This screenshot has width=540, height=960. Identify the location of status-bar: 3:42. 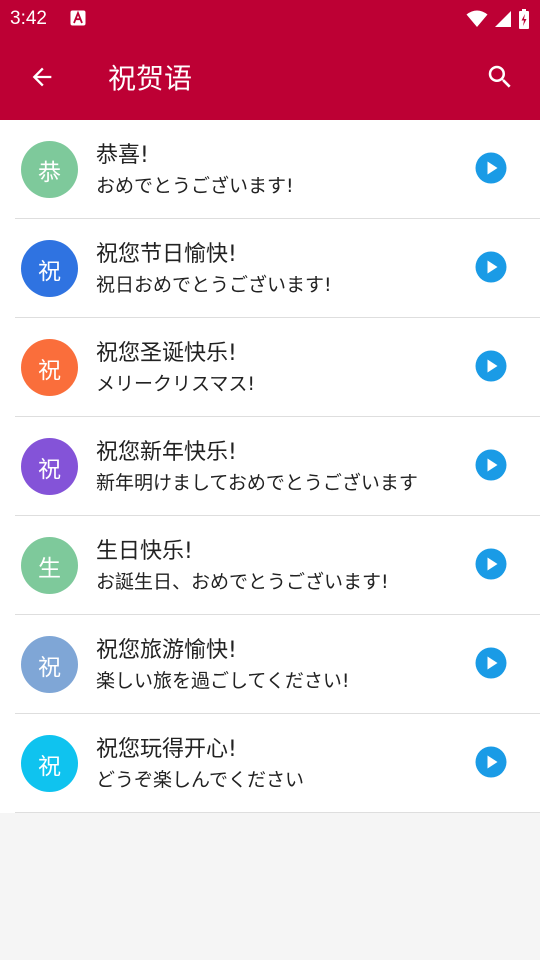
(270, 19).